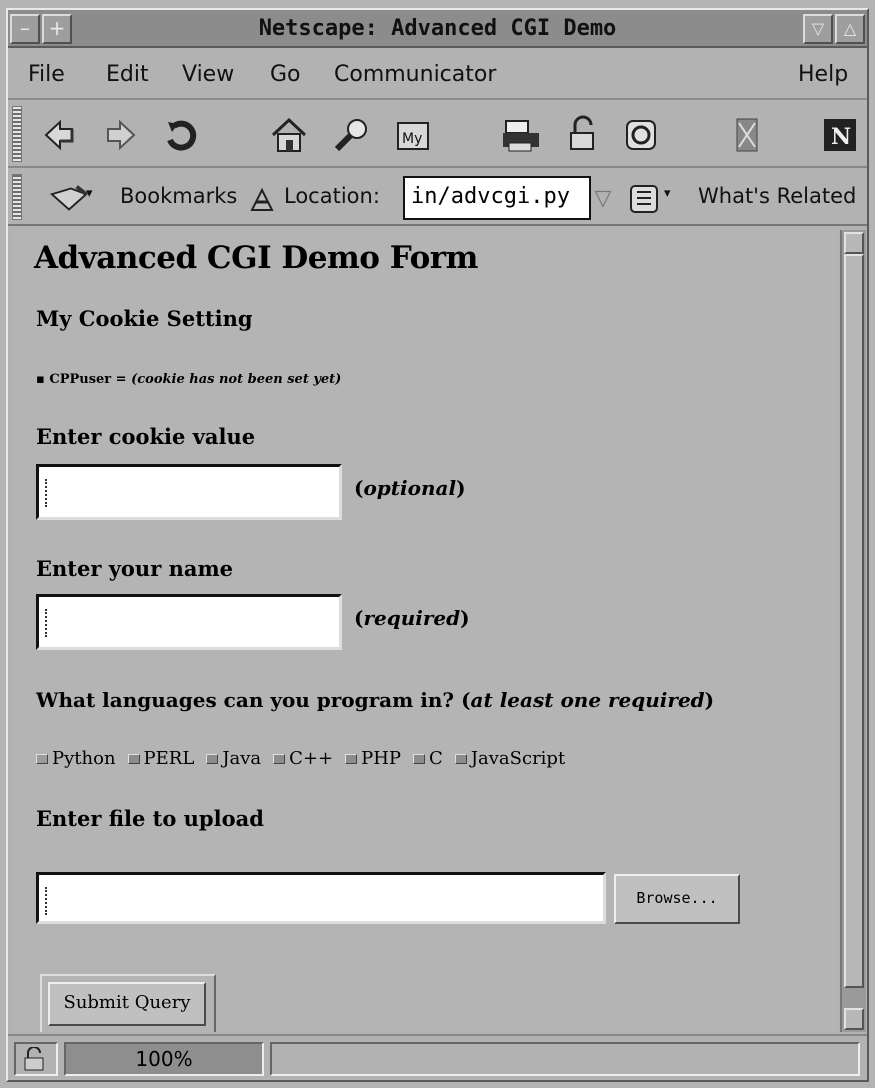 This screenshot has width=875, height=1088. What do you see at coordinates (121, 135) in the screenshot?
I see `forward-icon` at bounding box center [121, 135].